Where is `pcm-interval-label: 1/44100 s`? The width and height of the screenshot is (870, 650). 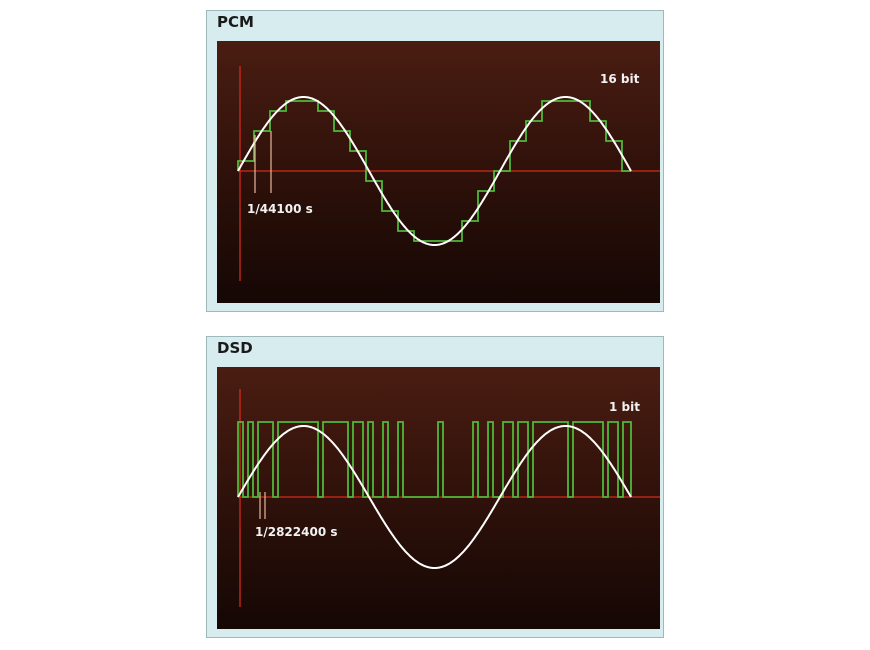 pcm-interval-label: 1/44100 s is located at coordinates (280, 209).